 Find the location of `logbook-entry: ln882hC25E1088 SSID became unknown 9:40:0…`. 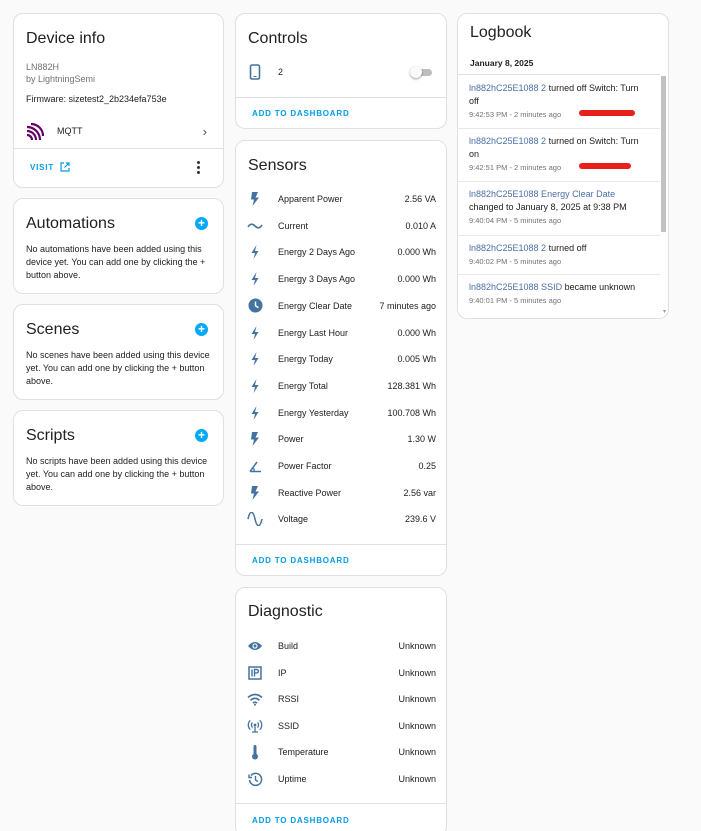

logbook-entry: ln882hC25E1088 SSID became unknown 9:40:0… is located at coordinates (559, 295).